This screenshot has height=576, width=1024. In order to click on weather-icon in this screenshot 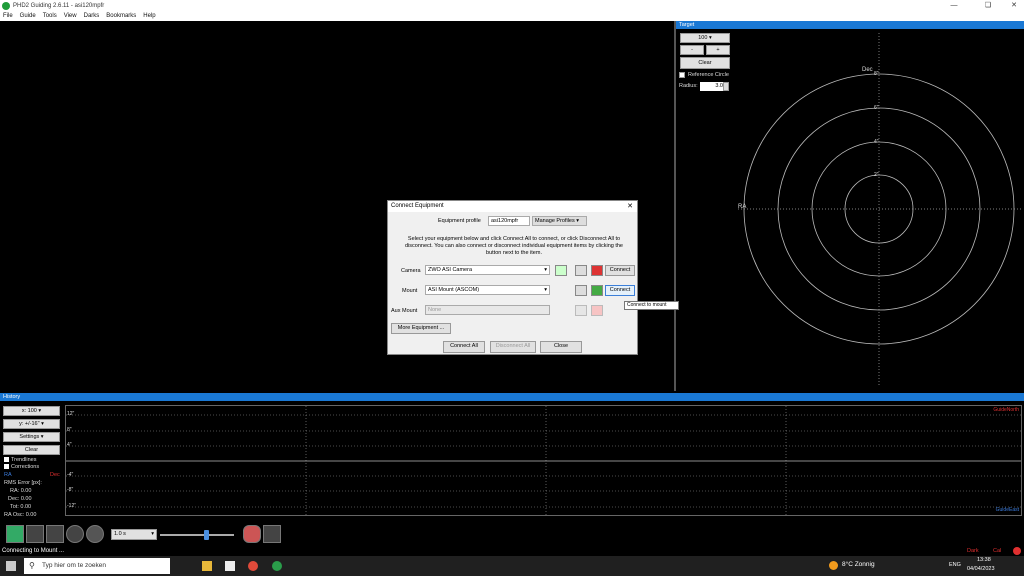, I will do `click(833, 565)`.